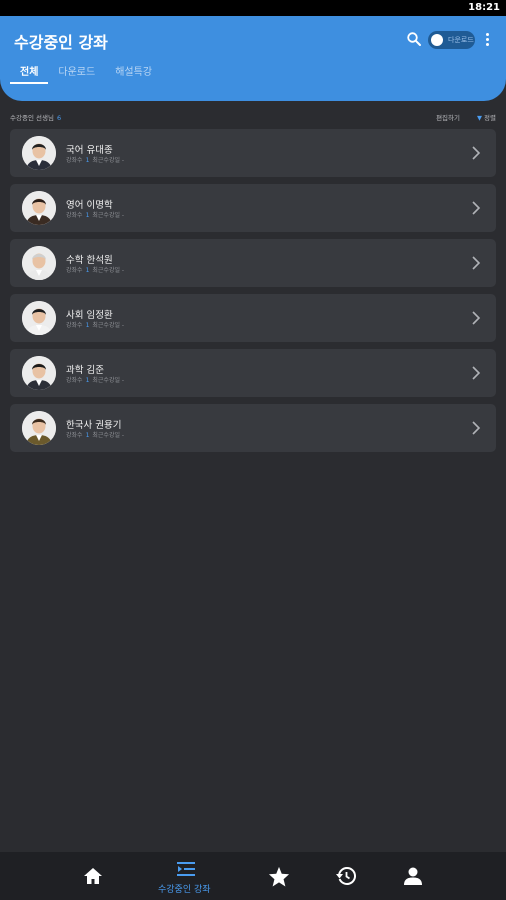  I want to click on filter-icon: ▼, so click(479, 118).